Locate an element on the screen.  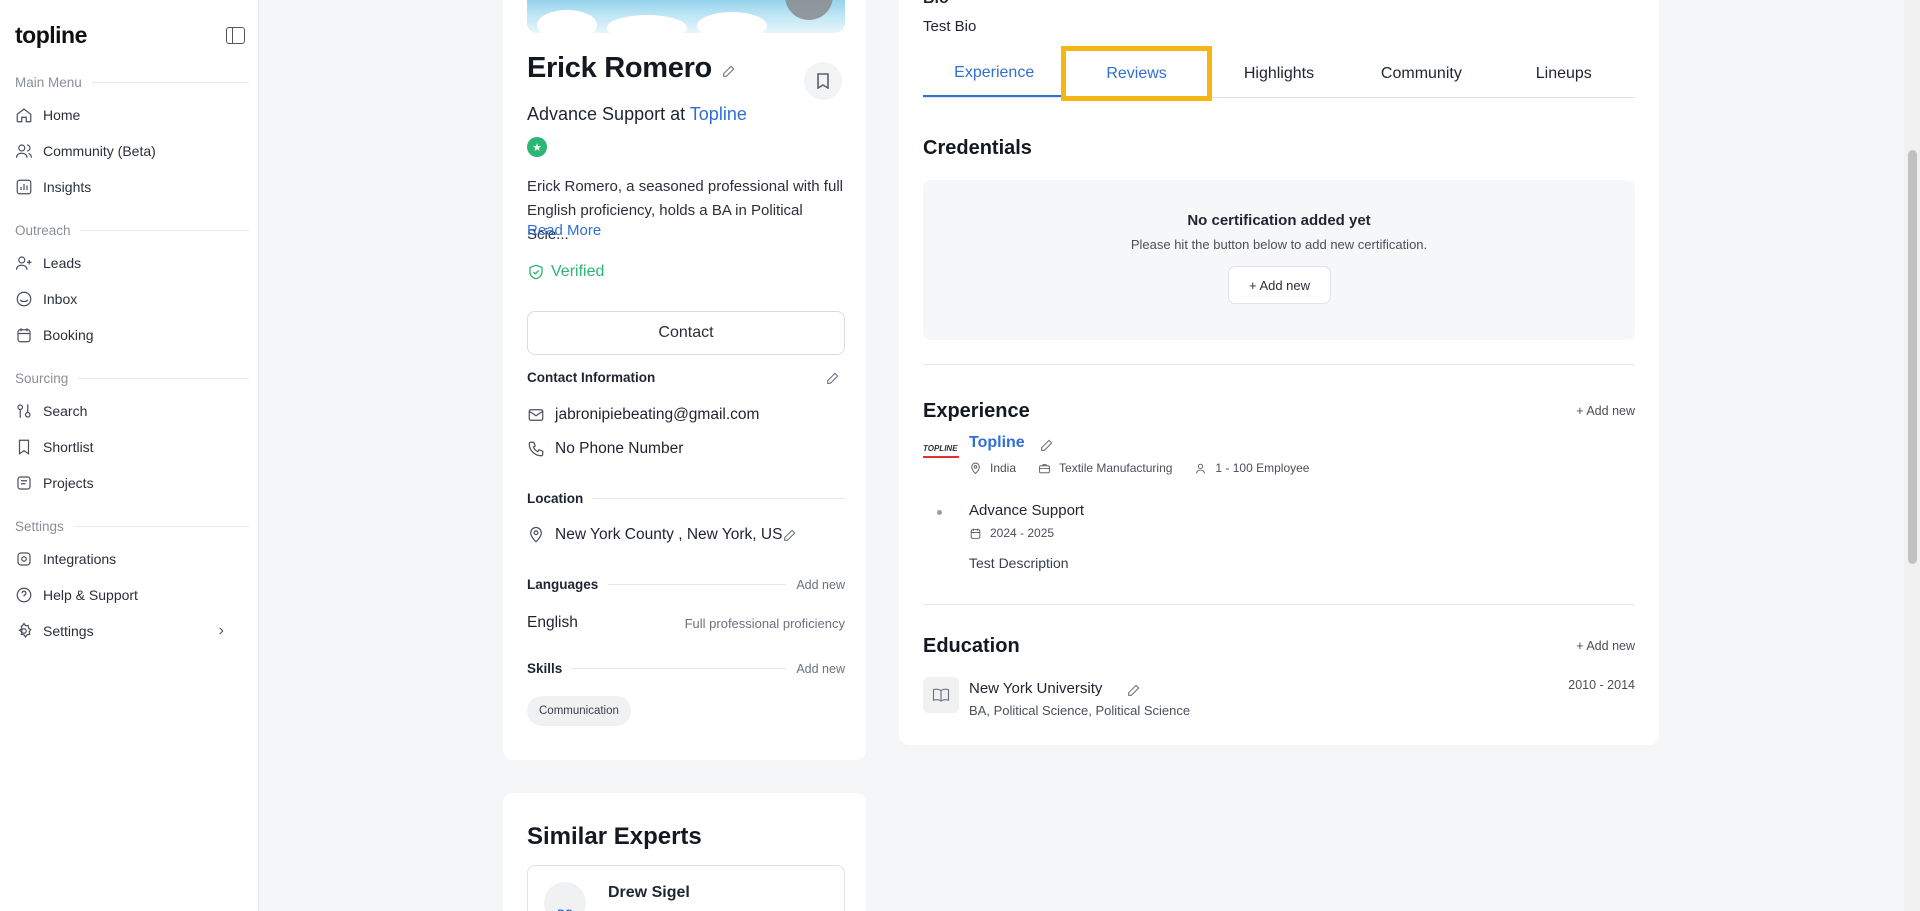
briefcase-icon is located at coordinates (1044, 468).